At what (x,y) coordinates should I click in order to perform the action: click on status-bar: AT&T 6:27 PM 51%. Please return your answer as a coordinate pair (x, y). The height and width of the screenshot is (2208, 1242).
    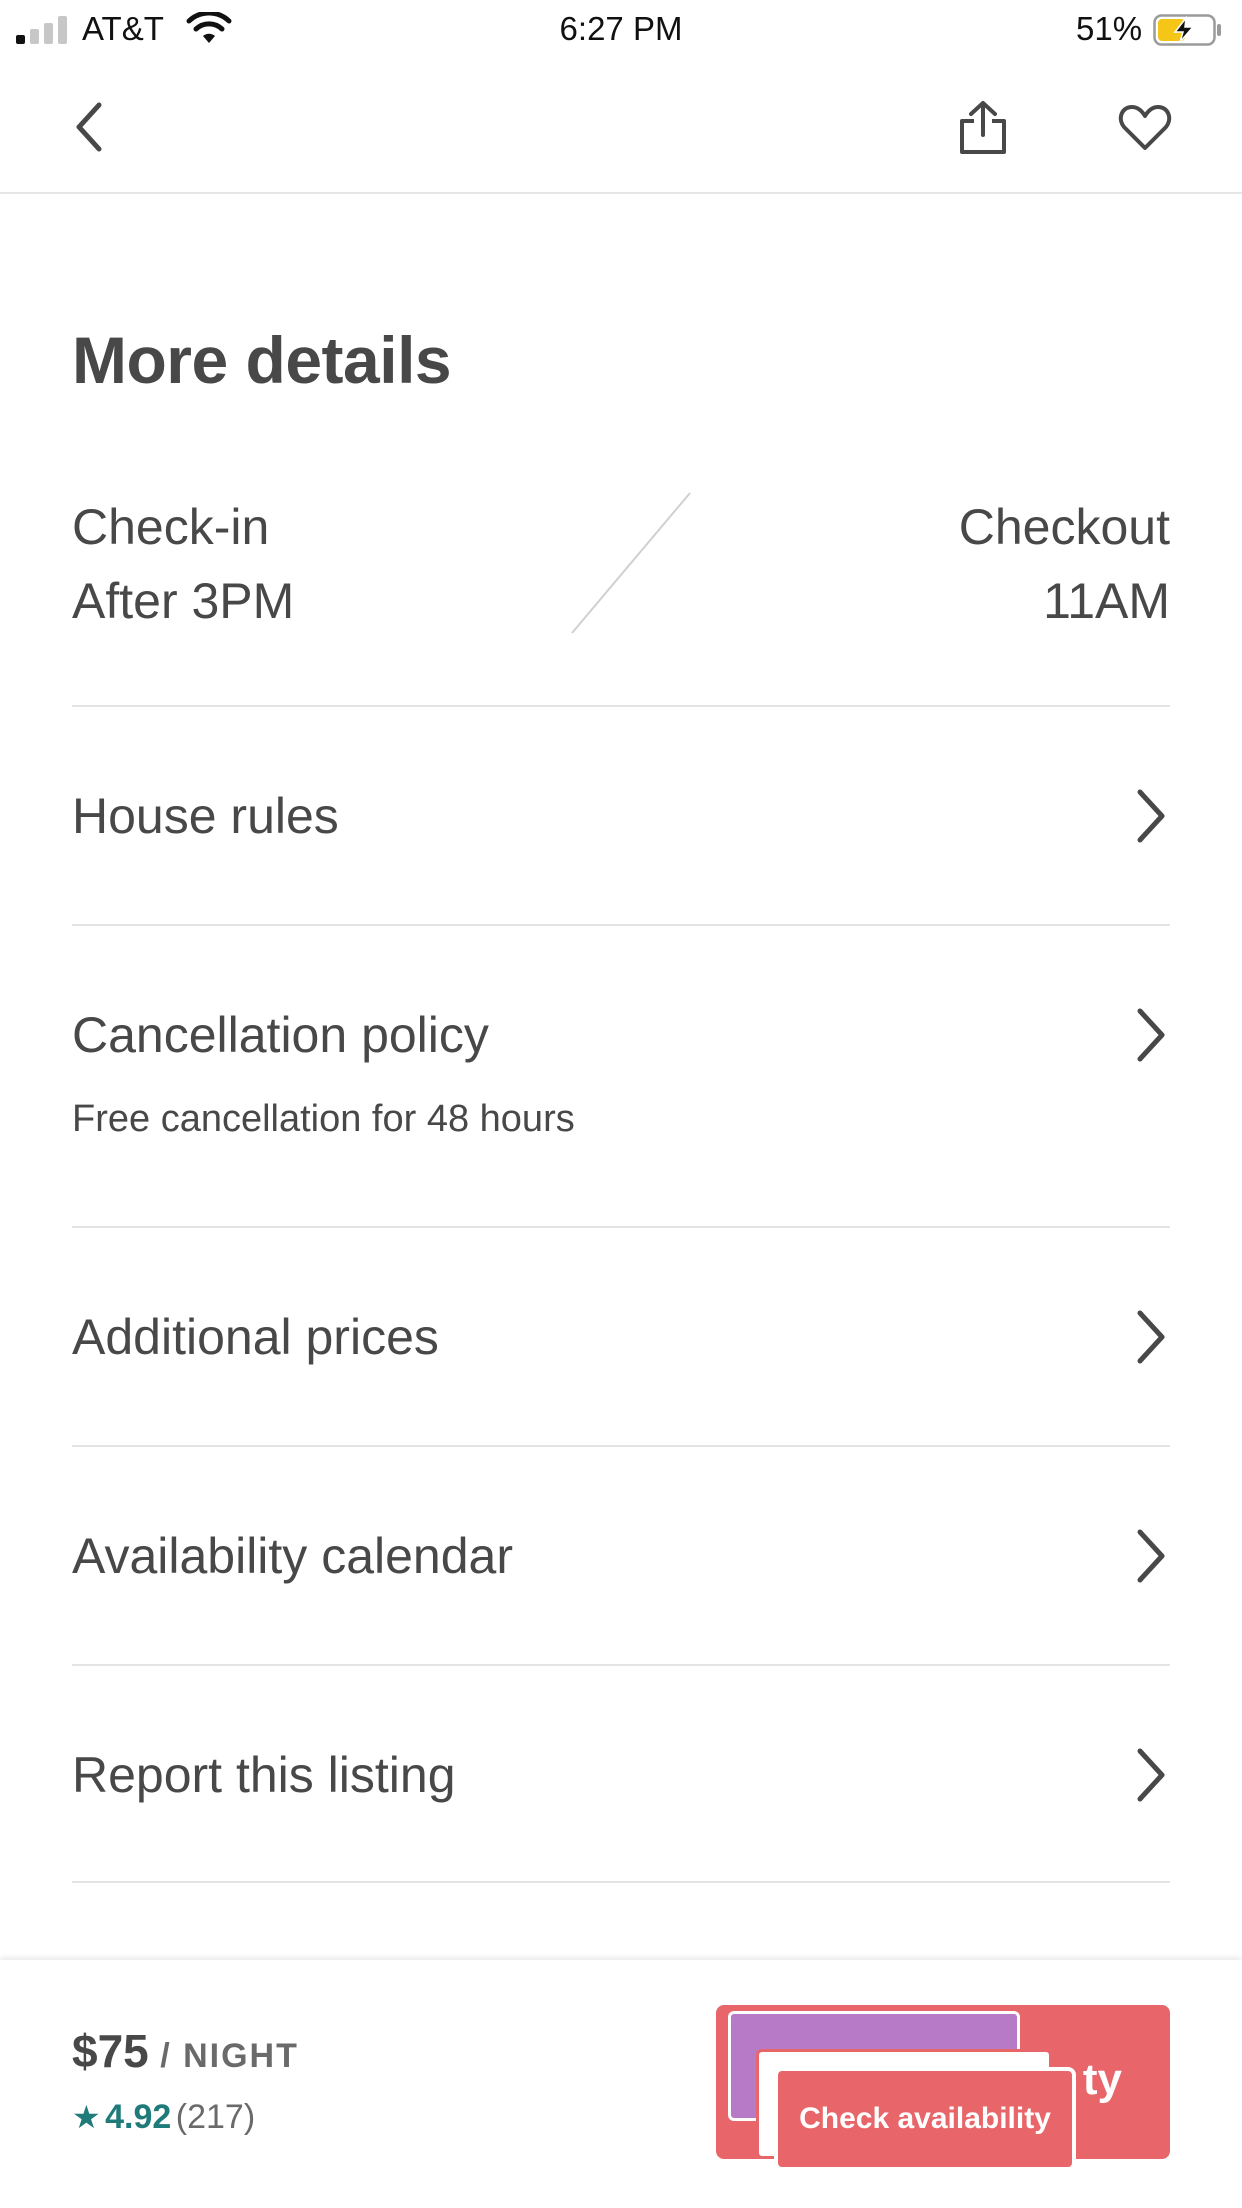
    Looking at the image, I should click on (621, 30).